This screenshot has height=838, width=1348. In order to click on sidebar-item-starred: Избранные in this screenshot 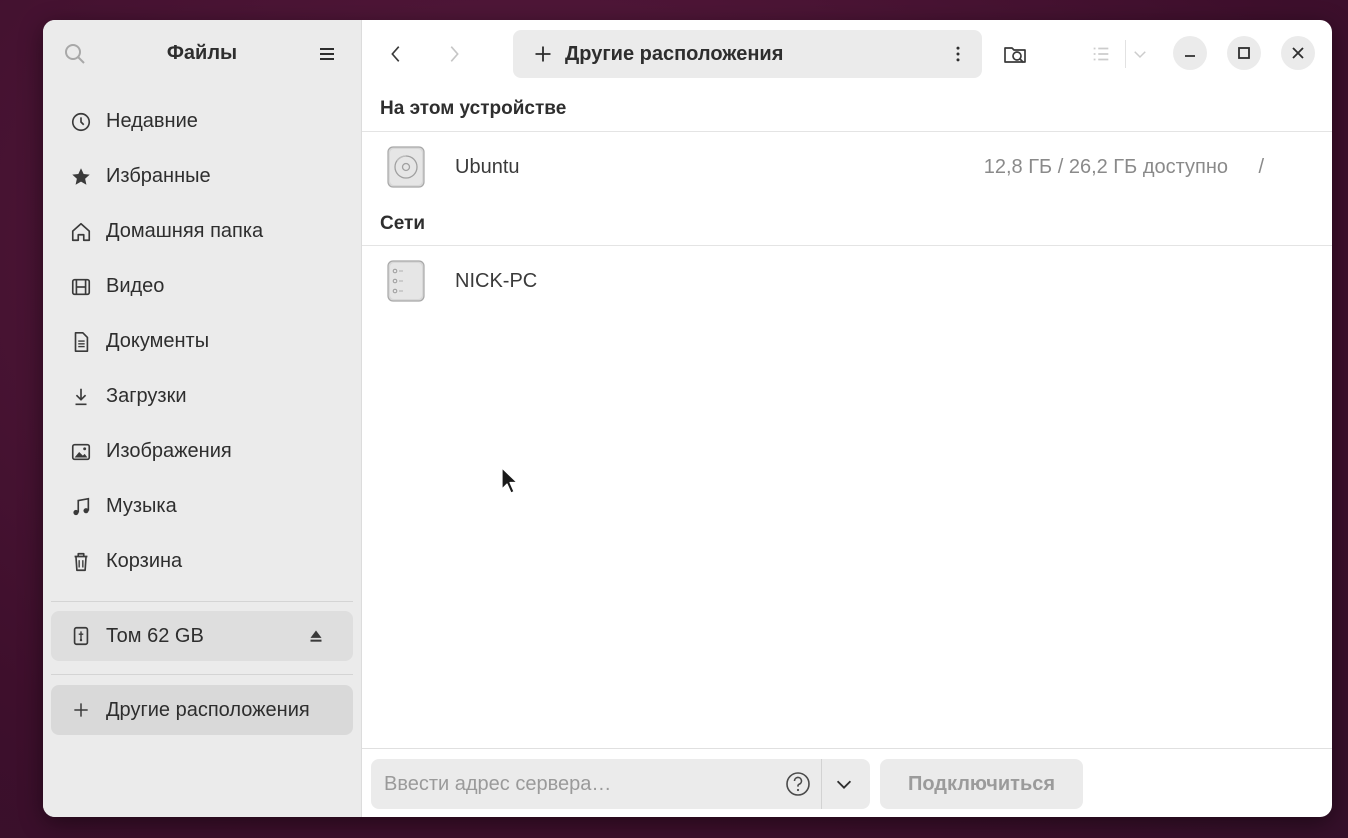, I will do `click(202, 176)`.